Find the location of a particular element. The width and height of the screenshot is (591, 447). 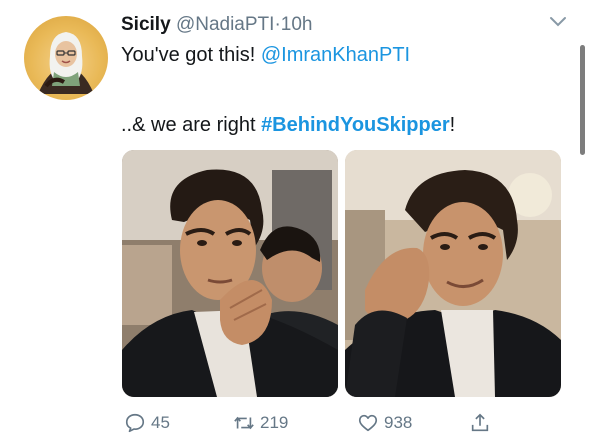

heart-icon is located at coordinates (368, 423).